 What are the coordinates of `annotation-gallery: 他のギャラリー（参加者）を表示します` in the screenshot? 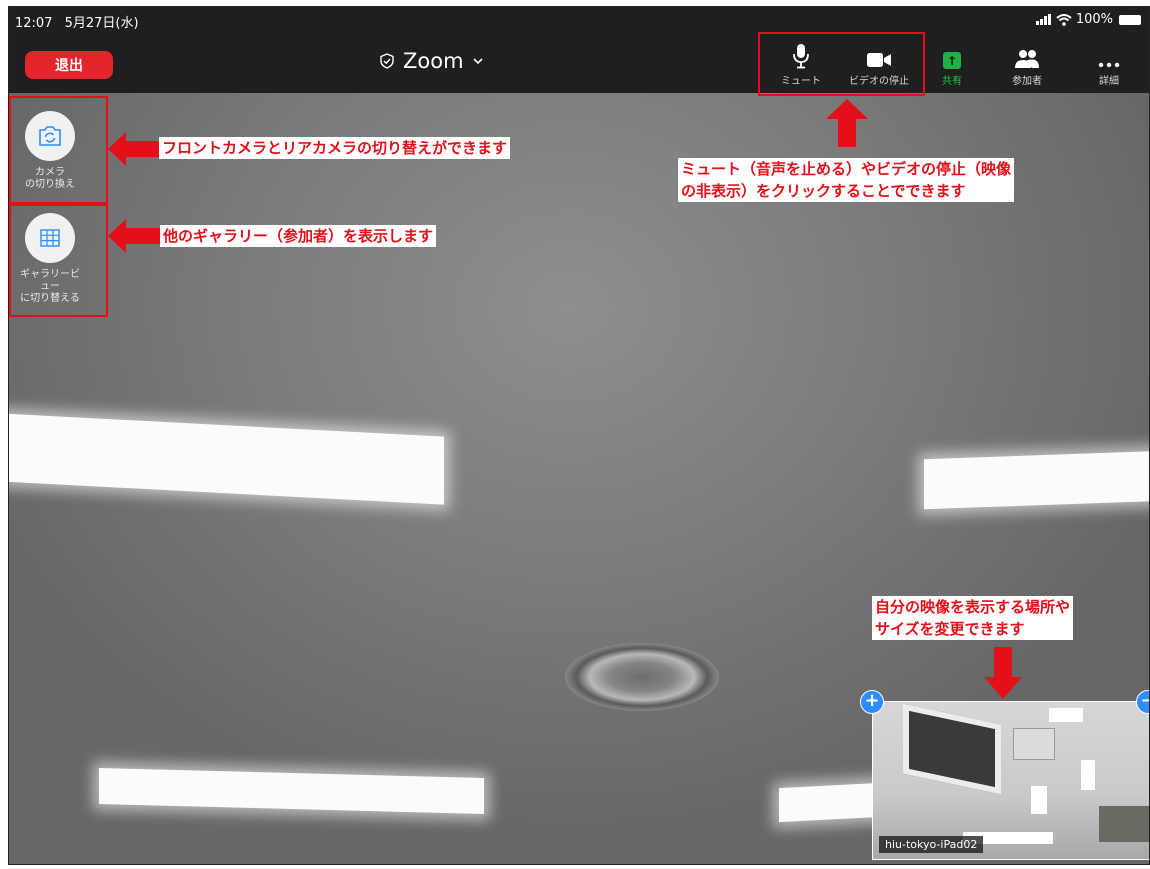 It's located at (298, 236).